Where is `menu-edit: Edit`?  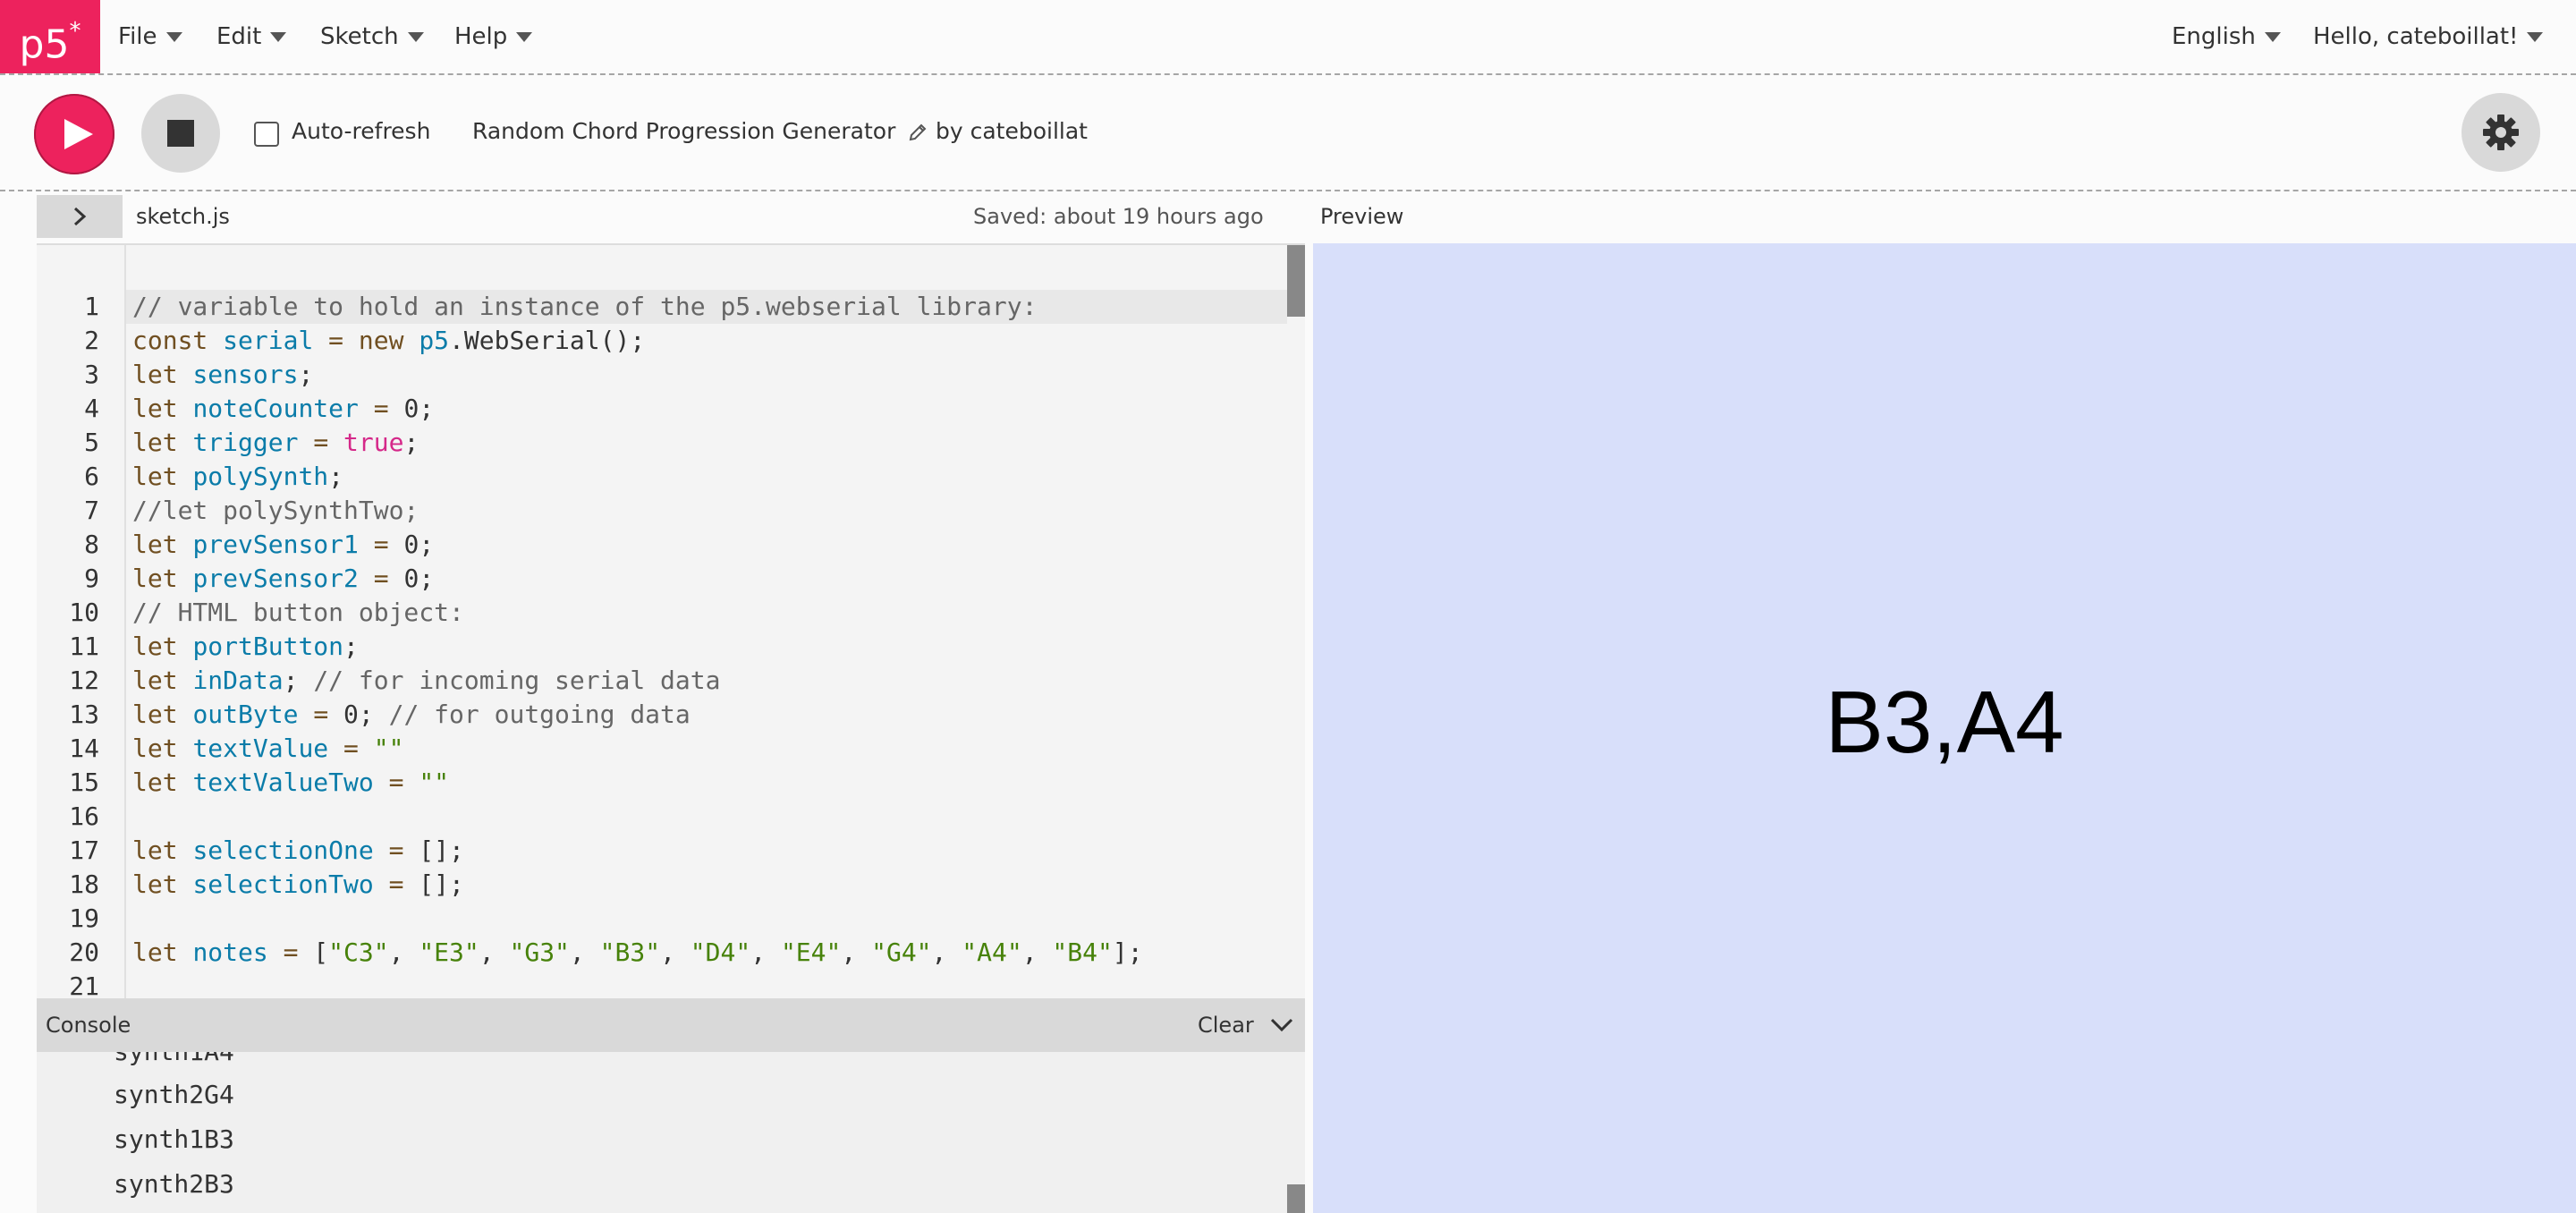 menu-edit: Edit is located at coordinates (251, 36).